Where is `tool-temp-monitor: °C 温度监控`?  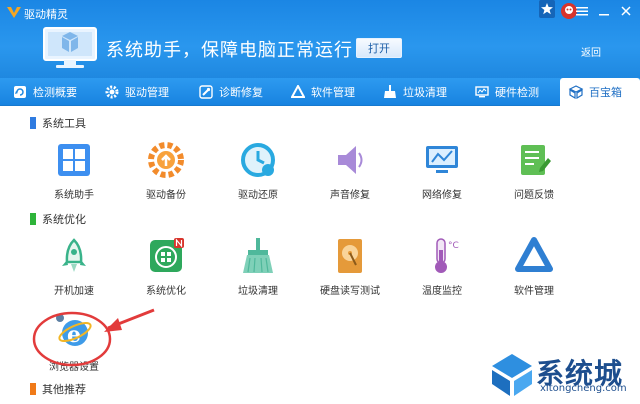 tool-temp-monitor: °C 温度监控 is located at coordinates (441, 268).